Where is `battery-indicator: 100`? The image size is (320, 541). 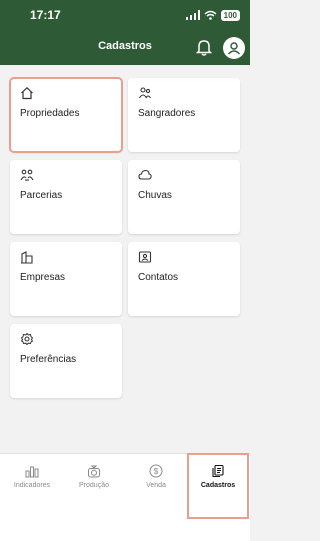
battery-indicator: 100 is located at coordinates (230, 15).